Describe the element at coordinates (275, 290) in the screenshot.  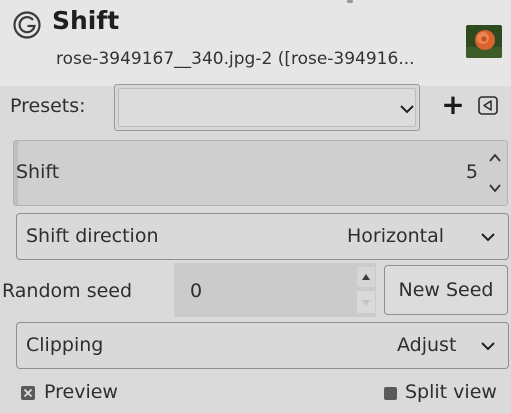
I see `random-seed-input: 0` at that location.